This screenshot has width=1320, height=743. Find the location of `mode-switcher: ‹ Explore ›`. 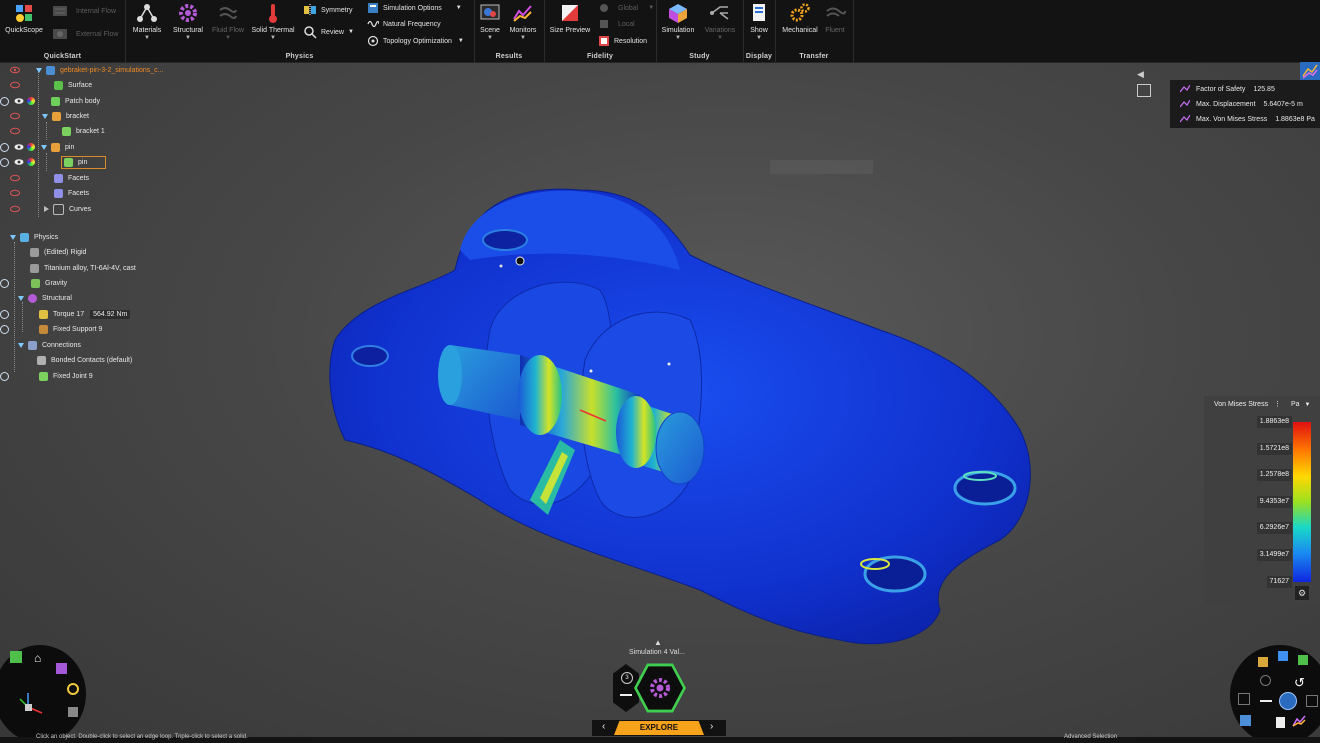

mode-switcher: ‹ Explore › is located at coordinates (659, 728).